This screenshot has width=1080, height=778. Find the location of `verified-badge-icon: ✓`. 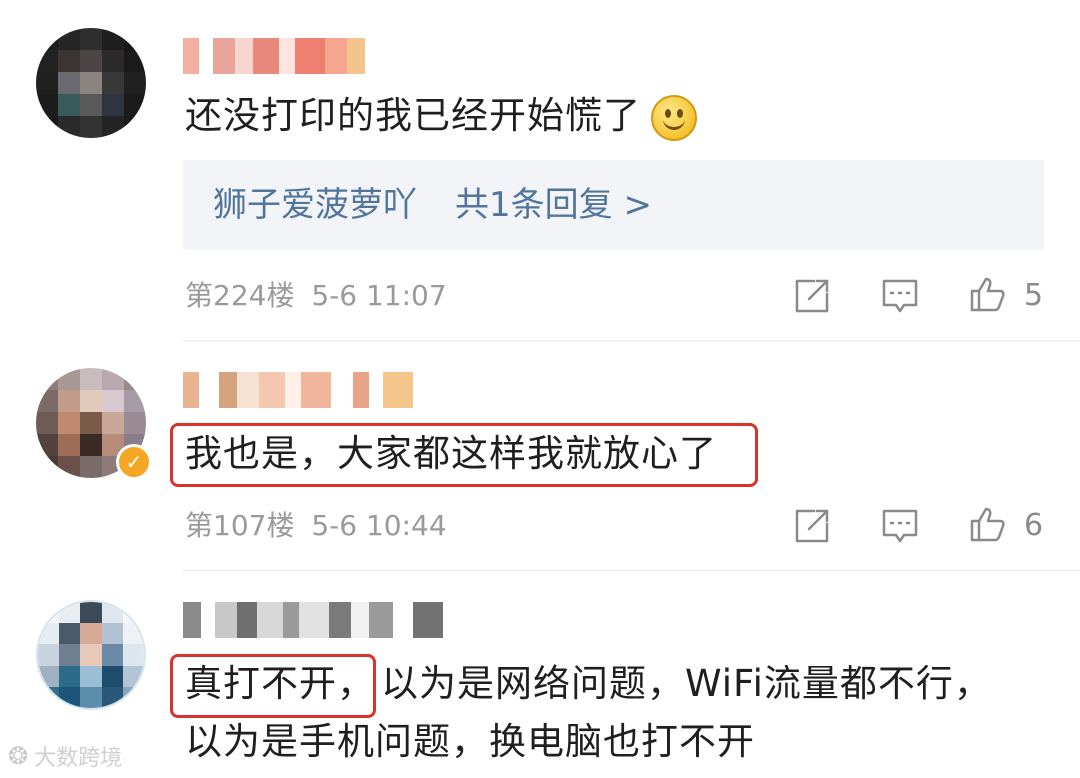

verified-badge-icon: ✓ is located at coordinates (134, 462).